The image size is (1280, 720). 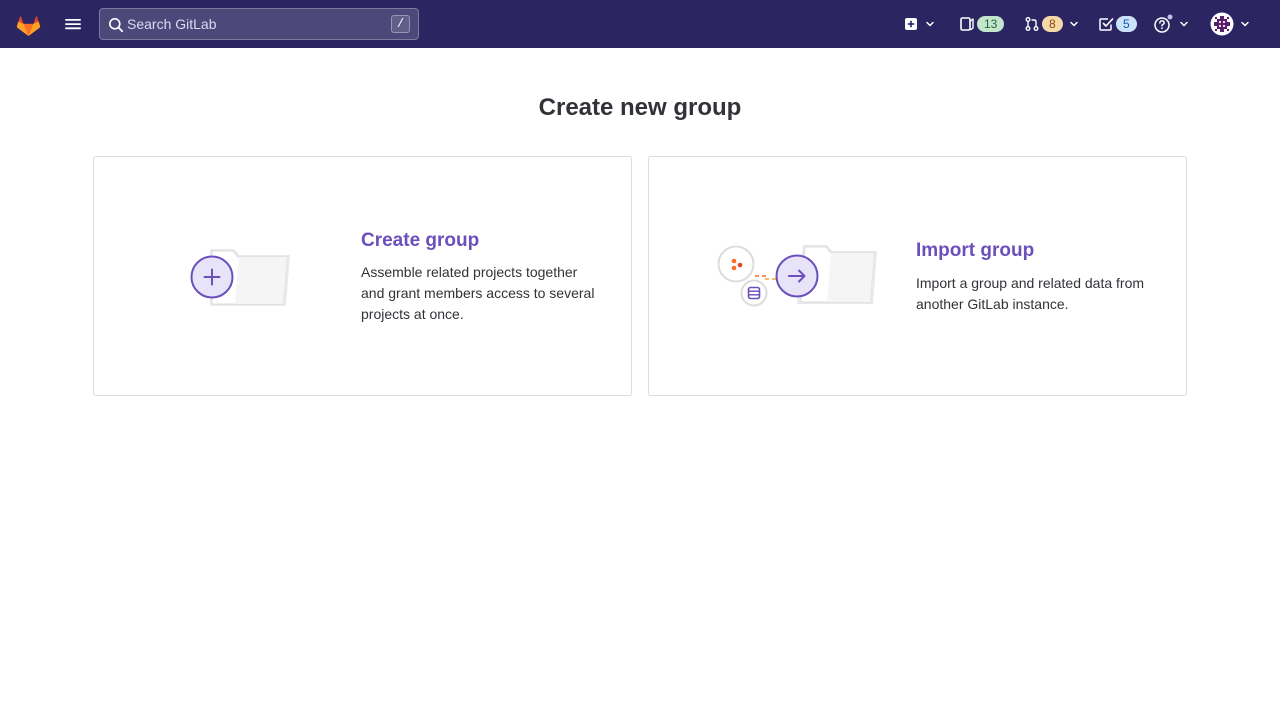 I want to click on issues-icon, so click(x=967, y=24).